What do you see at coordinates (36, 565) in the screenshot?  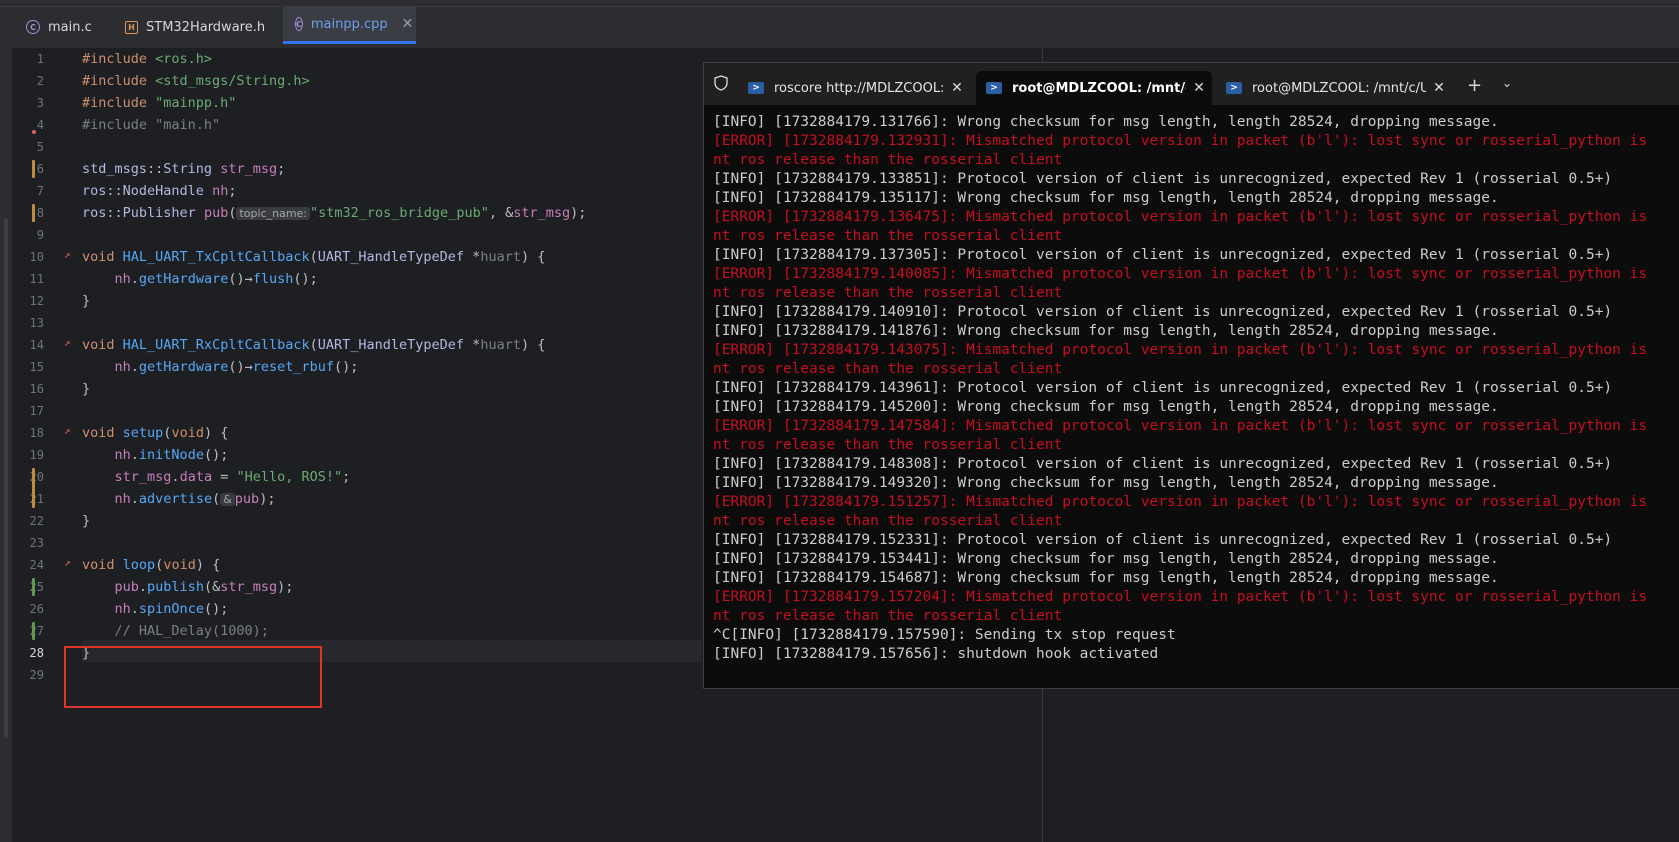 I see `line-number: 24` at bounding box center [36, 565].